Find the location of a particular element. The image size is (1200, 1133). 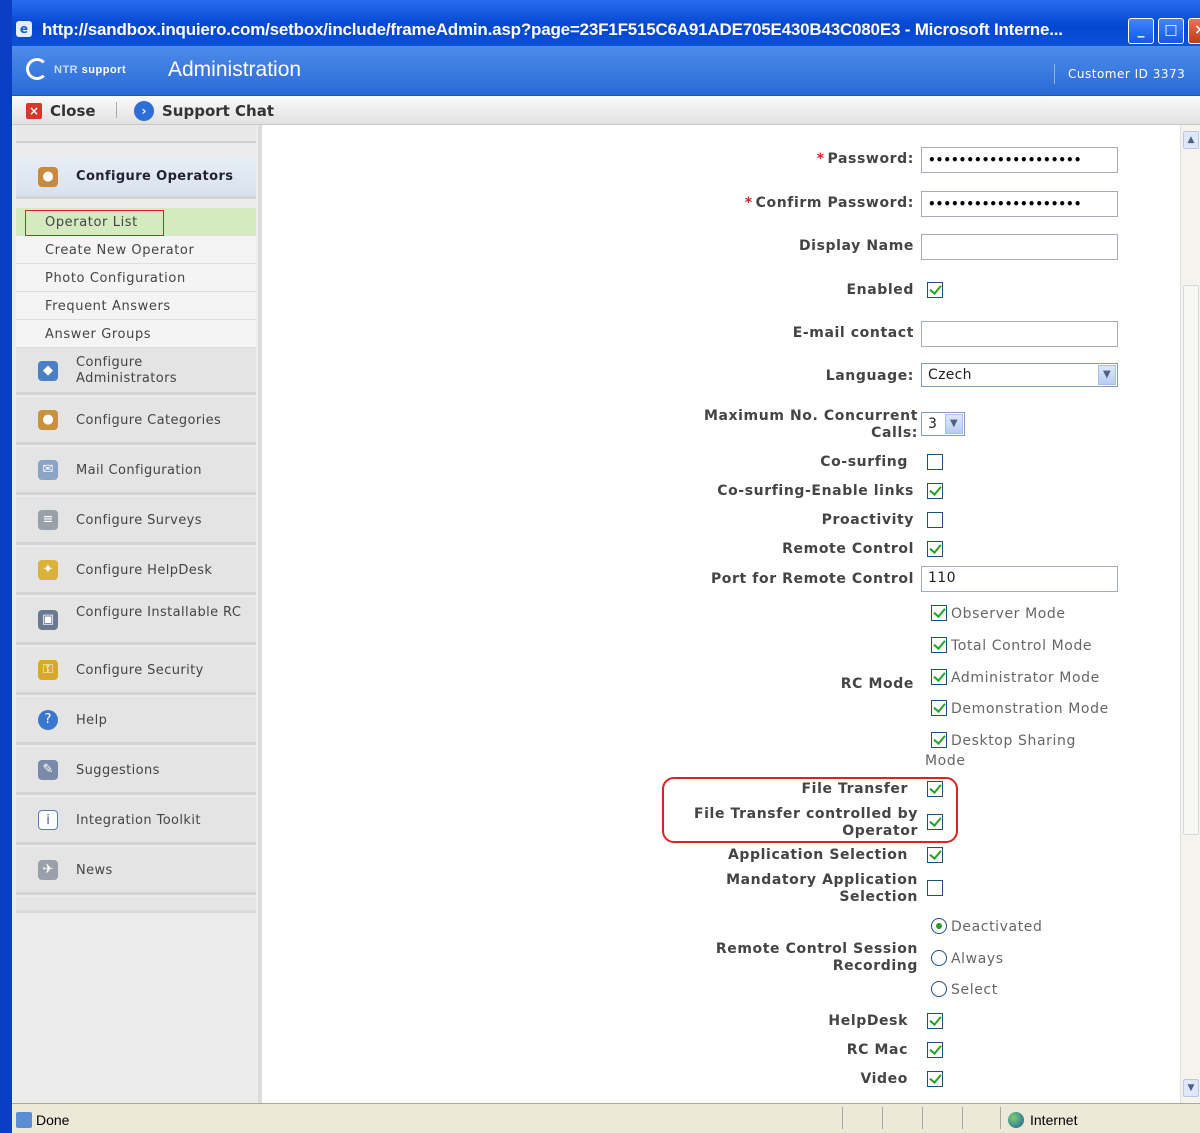

enabled-checkbox is located at coordinates (935, 290).